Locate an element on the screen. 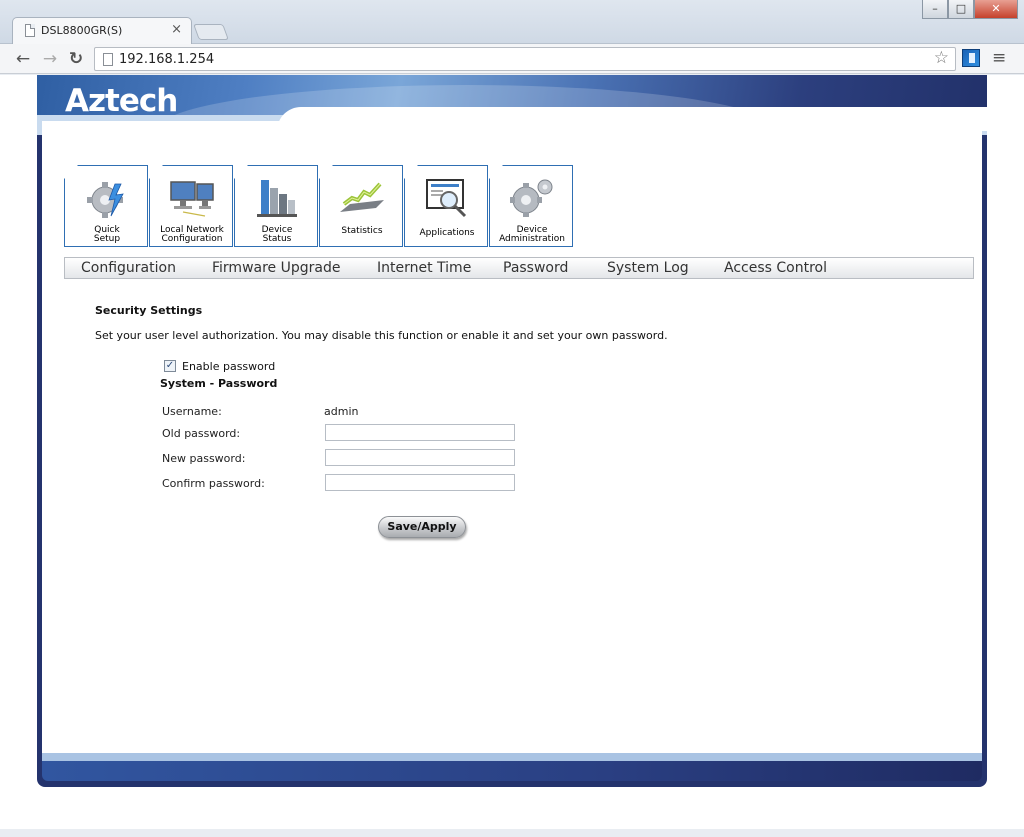 This screenshot has width=1024, height=837. minimize-button: – is located at coordinates (935, 9).